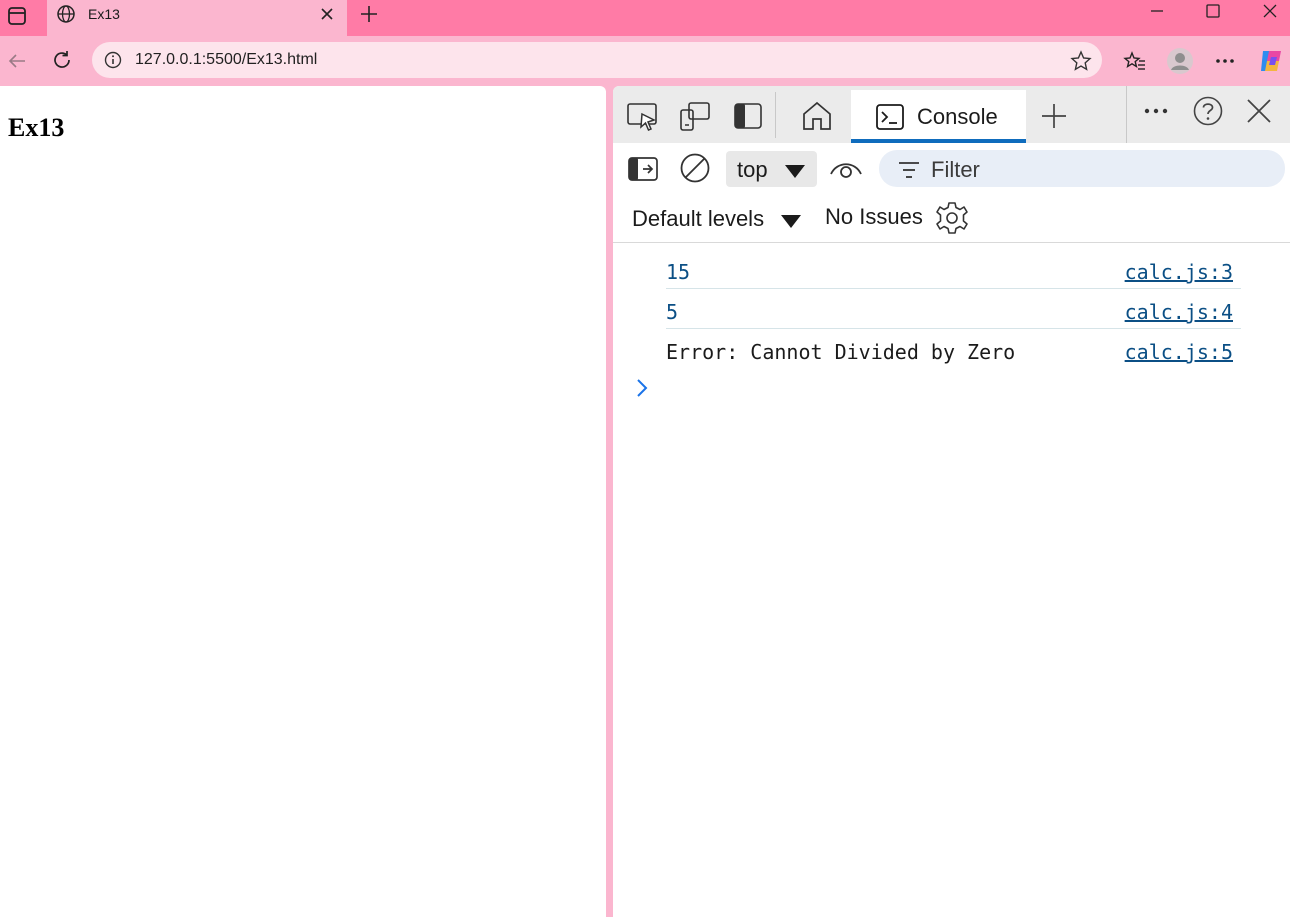 The width and height of the screenshot is (1290, 917). Describe the element at coordinates (1225, 61) in the screenshot. I see `more-options-icon` at that location.